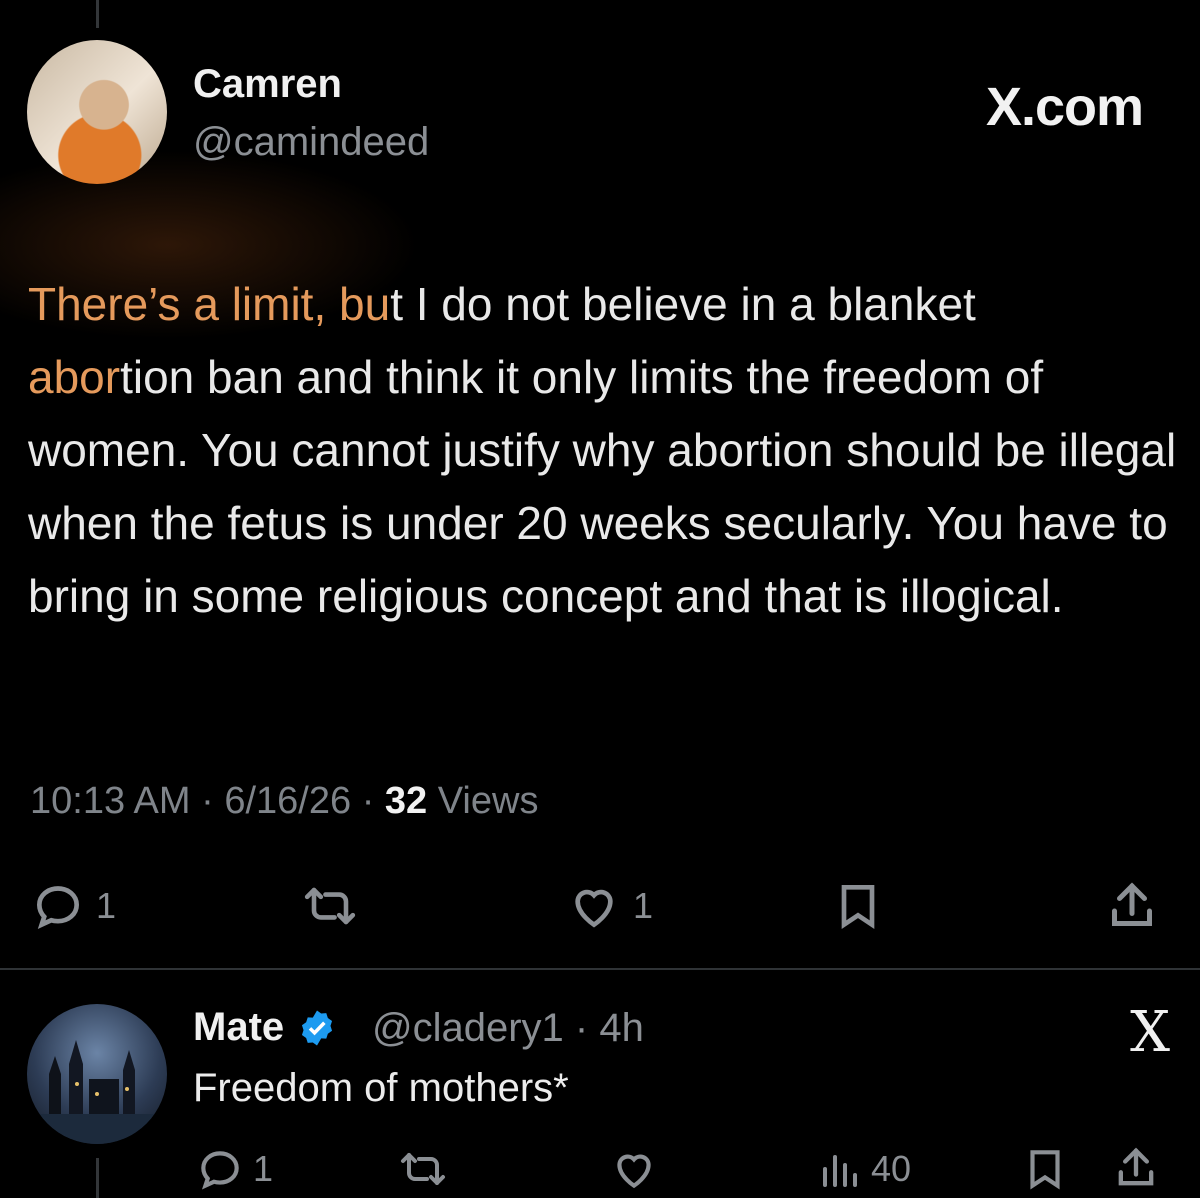  What do you see at coordinates (406, 801) in the screenshot?
I see `views-count: 32` at bounding box center [406, 801].